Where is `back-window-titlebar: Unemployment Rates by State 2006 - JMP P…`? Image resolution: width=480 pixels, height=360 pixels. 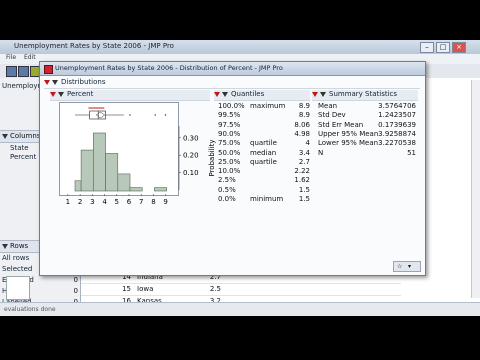 back-window-titlebar: Unemployment Rates by State 2006 - JMP P… is located at coordinates (240, 47).